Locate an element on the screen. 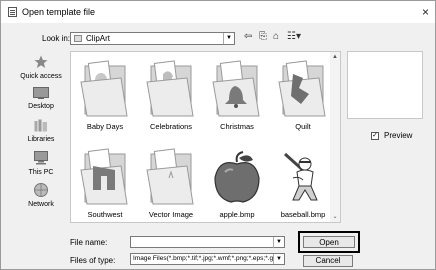 The height and width of the screenshot is (270, 436). preview-checkbox: ✓ is located at coordinates (375, 136).